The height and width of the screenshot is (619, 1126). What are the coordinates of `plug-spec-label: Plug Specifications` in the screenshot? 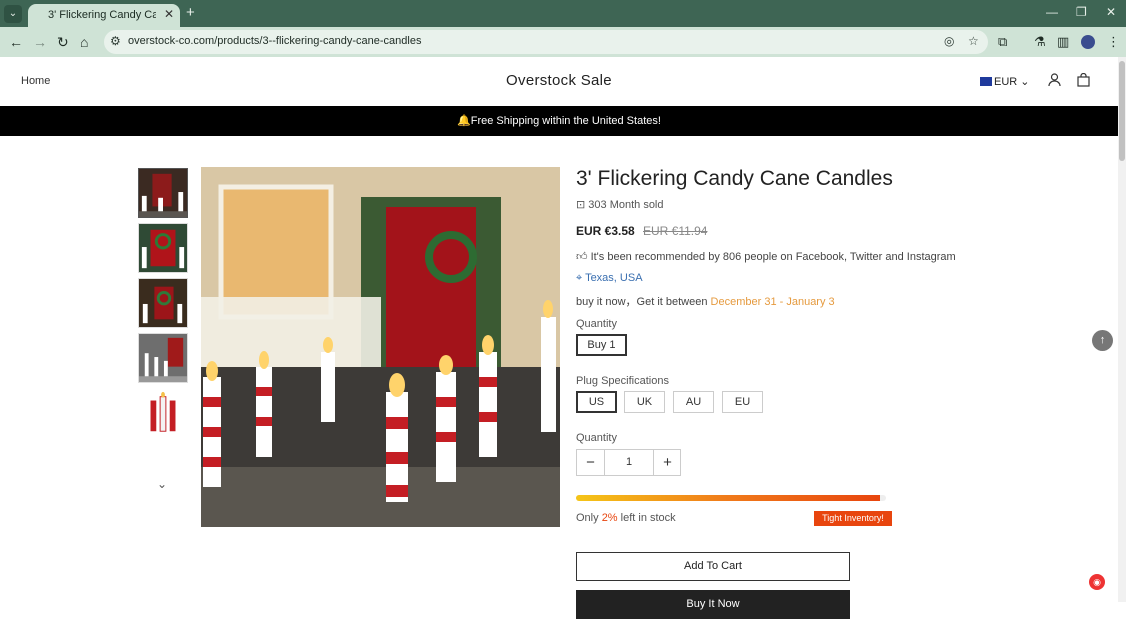 It's located at (622, 381).